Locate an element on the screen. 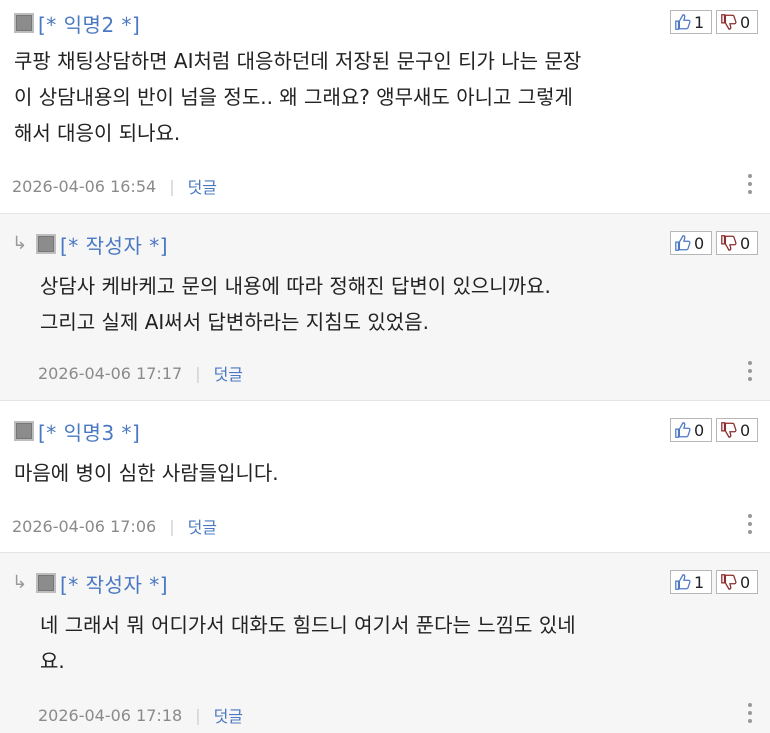 The image size is (770, 733). comment-author: [* 익명2 *] is located at coordinates (89, 23).